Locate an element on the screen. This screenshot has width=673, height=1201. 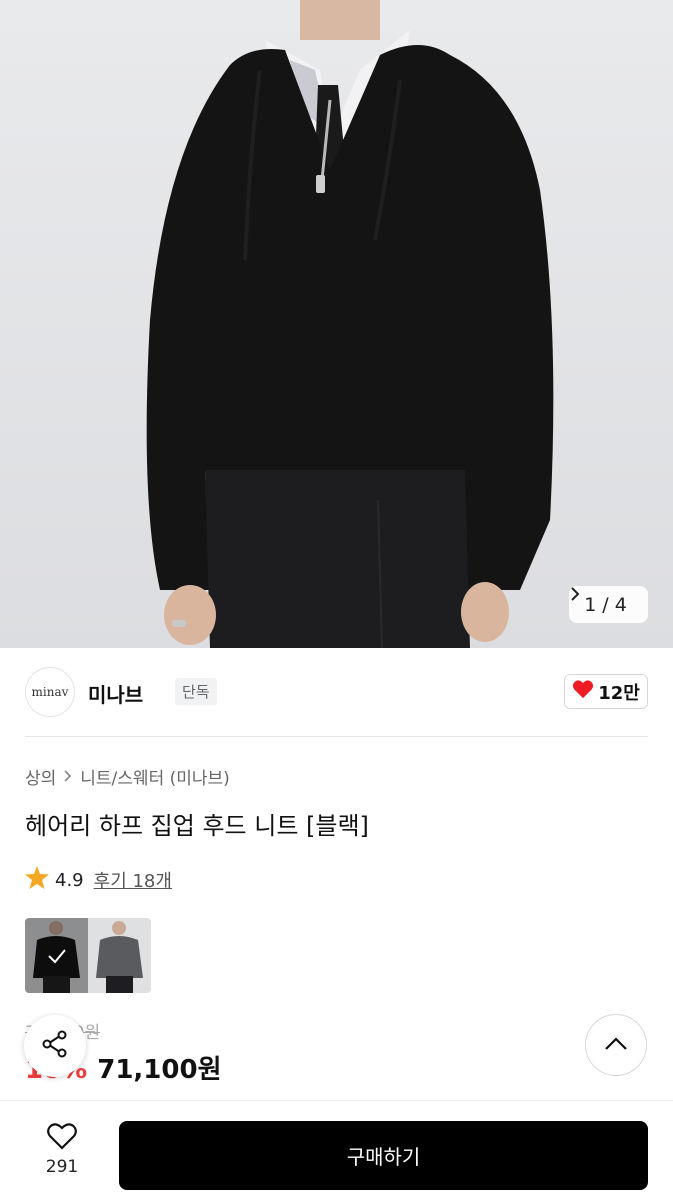
color-option-gray is located at coordinates (119, 955).